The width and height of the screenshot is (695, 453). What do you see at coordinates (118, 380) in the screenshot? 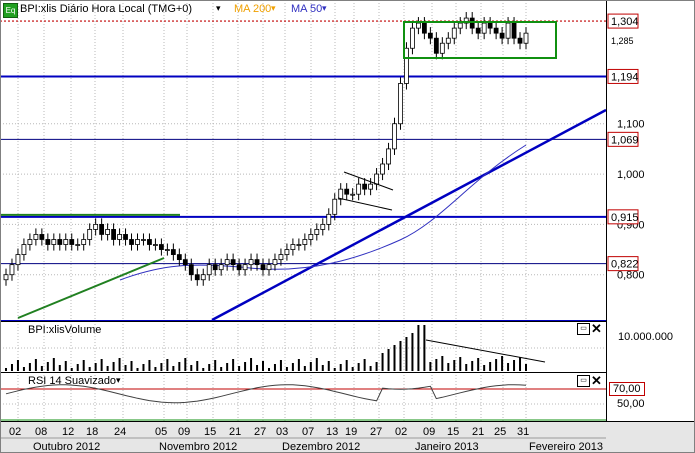
I see `rsi-dropdown-icon: ▾` at bounding box center [118, 380].